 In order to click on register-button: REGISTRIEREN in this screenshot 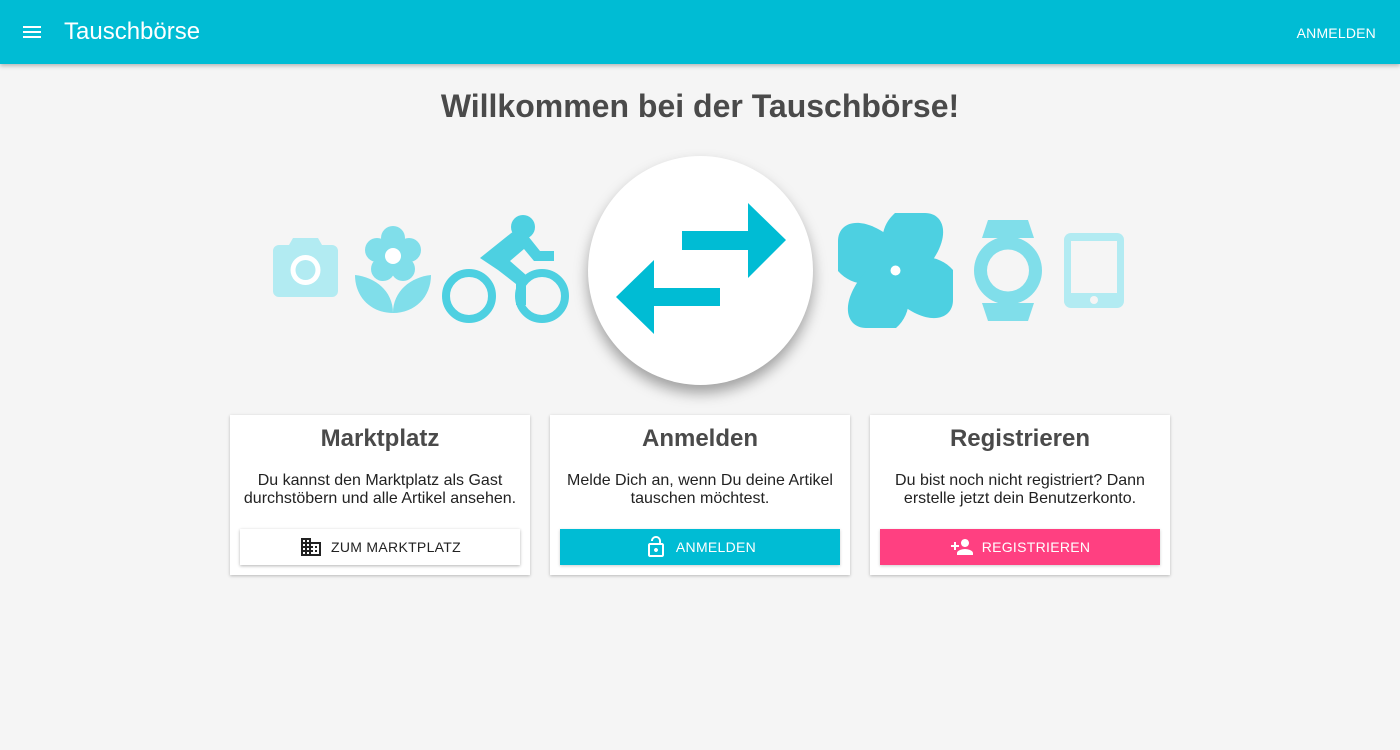, I will do `click(1020, 547)`.